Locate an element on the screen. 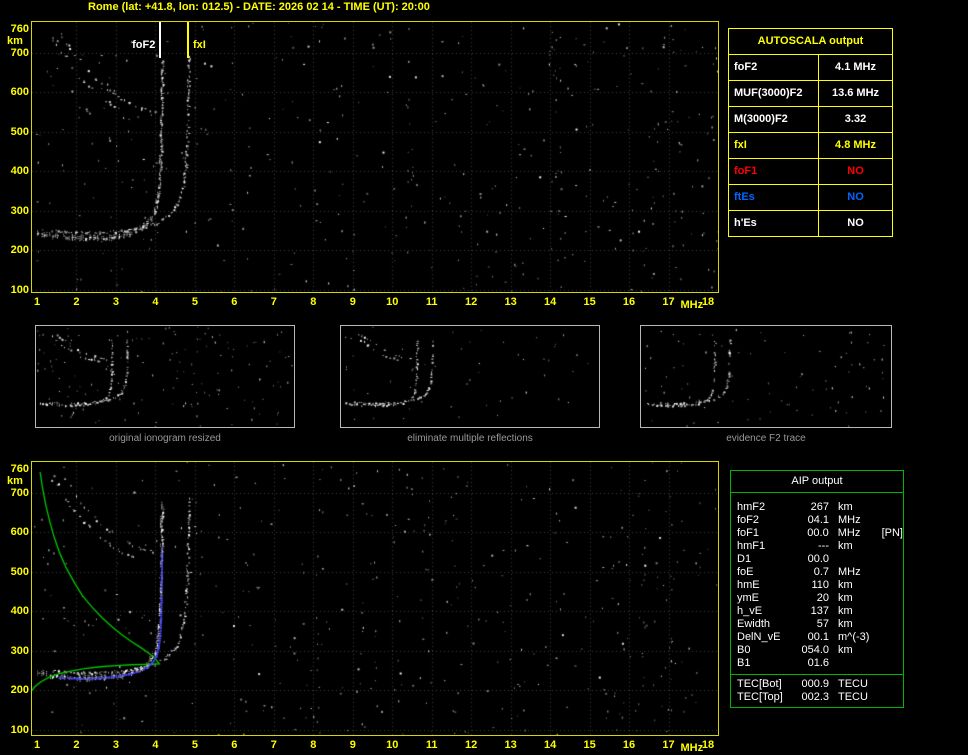 The height and width of the screenshot is (755, 968). aip-row: hmE 110 km is located at coordinates (817, 585).